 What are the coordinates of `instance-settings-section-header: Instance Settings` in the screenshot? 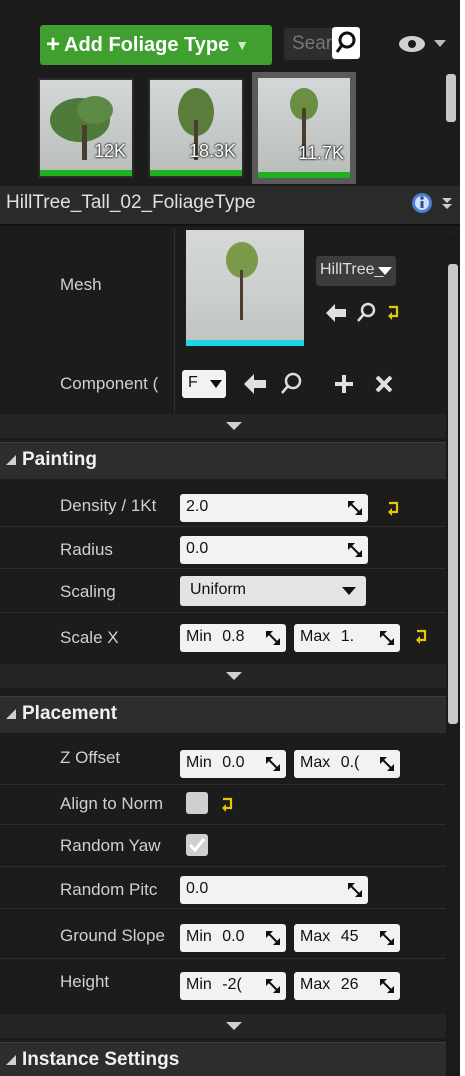 It's located at (223, 1059).